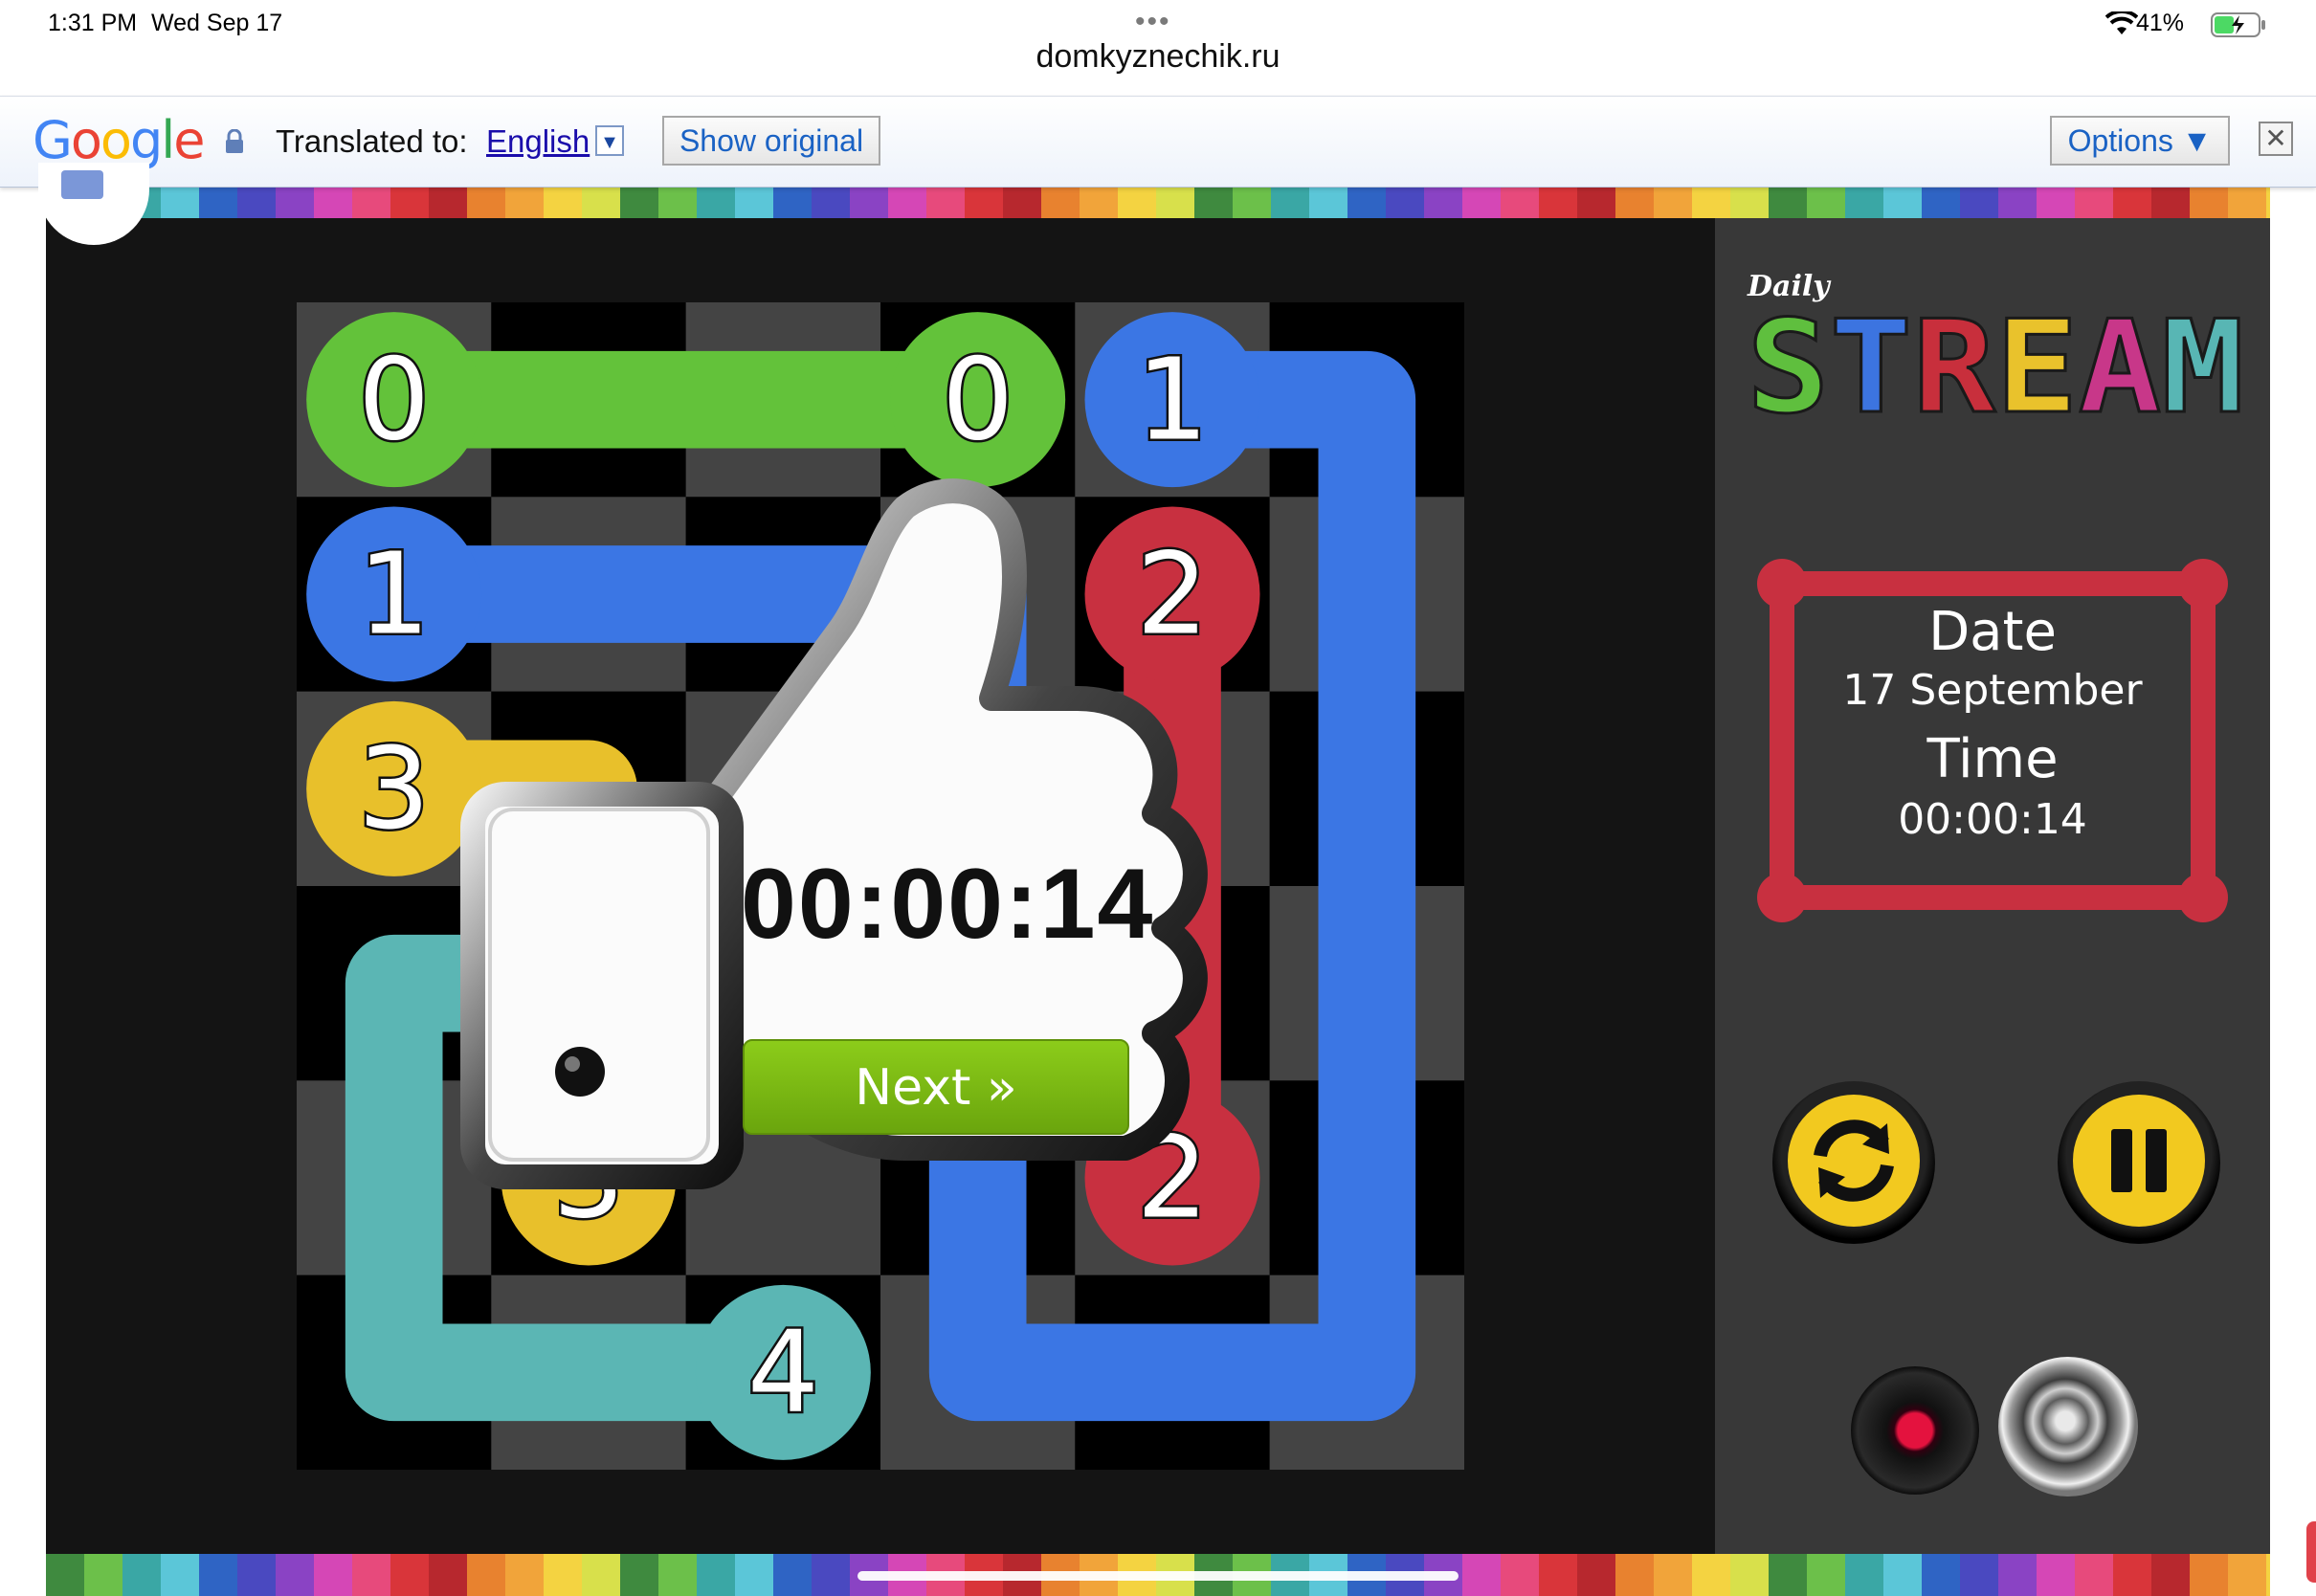 This screenshot has height=1596, width=2316. What do you see at coordinates (1158, 202) in the screenshot?
I see `rainbow-strip-top` at bounding box center [1158, 202].